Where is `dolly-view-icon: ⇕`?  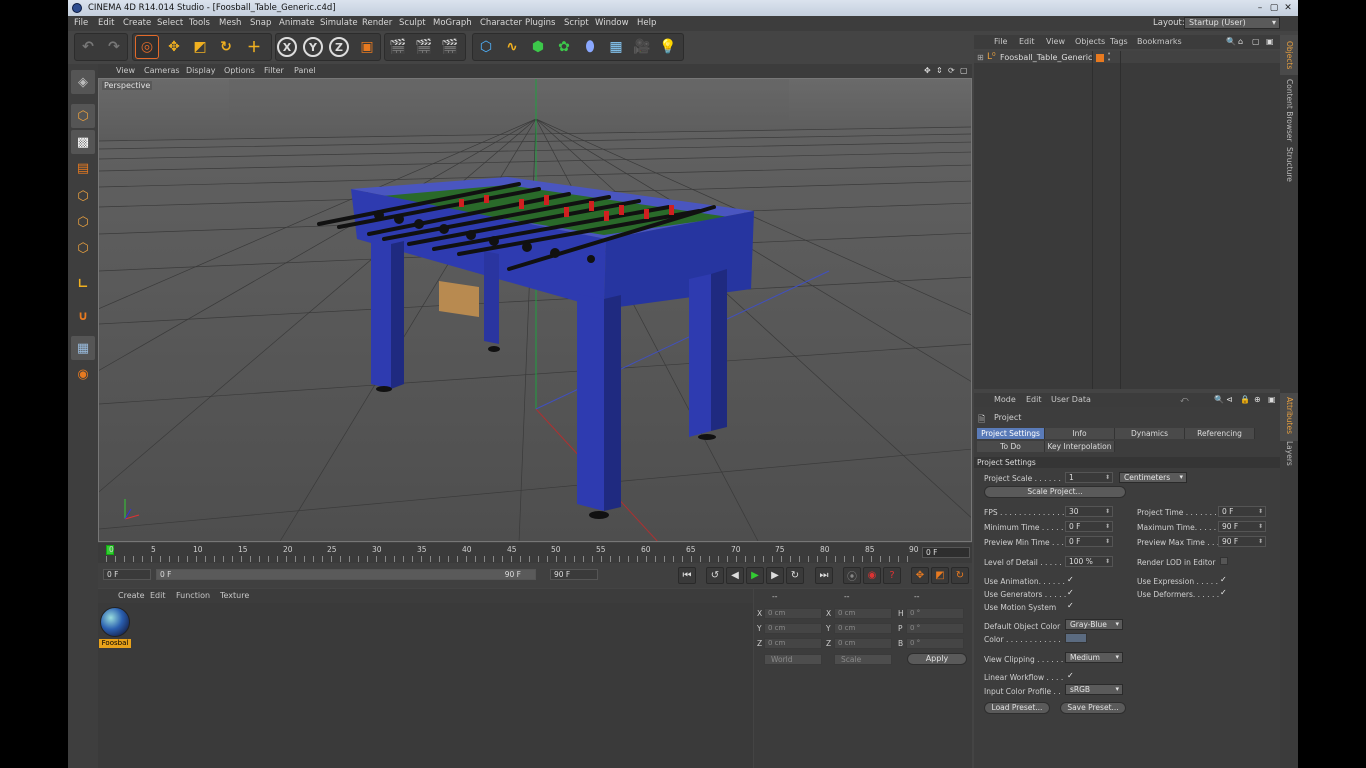 dolly-view-icon: ⇕ is located at coordinates (939, 70).